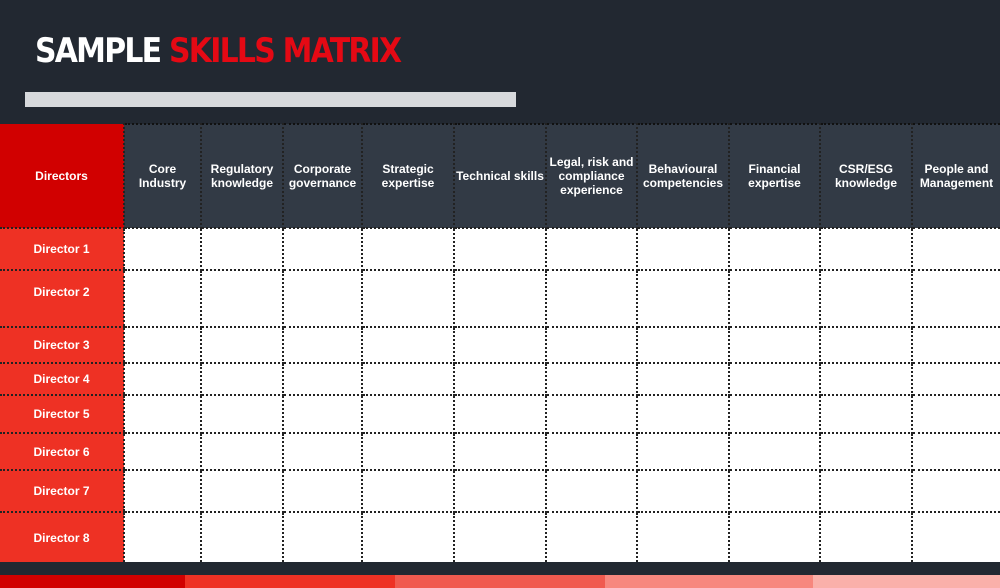 Image resolution: width=1000 pixels, height=588 pixels. What do you see at coordinates (955, 176) in the screenshot?
I see `column-header-people-and-management: People and Management` at bounding box center [955, 176].